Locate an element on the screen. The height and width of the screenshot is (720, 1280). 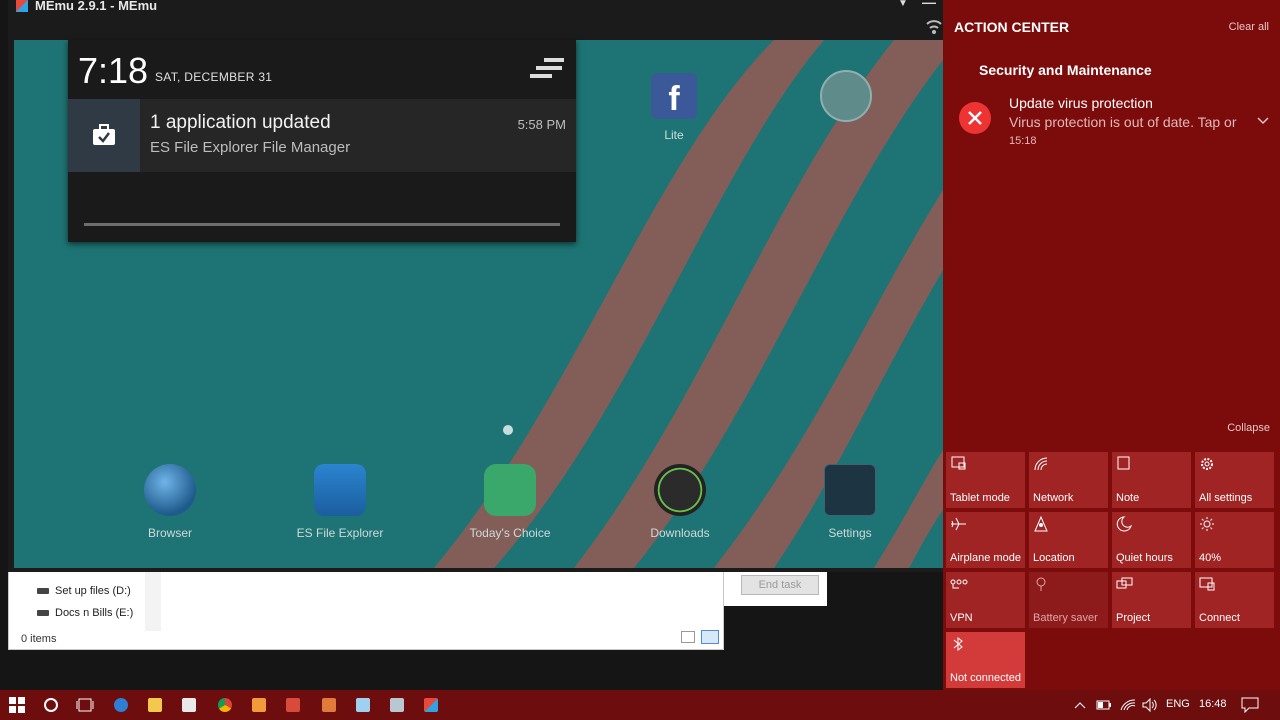
tile-label: Location is located at coordinates (1054, 558).